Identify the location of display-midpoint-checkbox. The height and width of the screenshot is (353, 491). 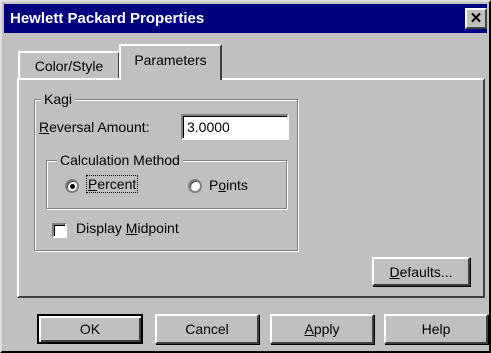
(59, 230).